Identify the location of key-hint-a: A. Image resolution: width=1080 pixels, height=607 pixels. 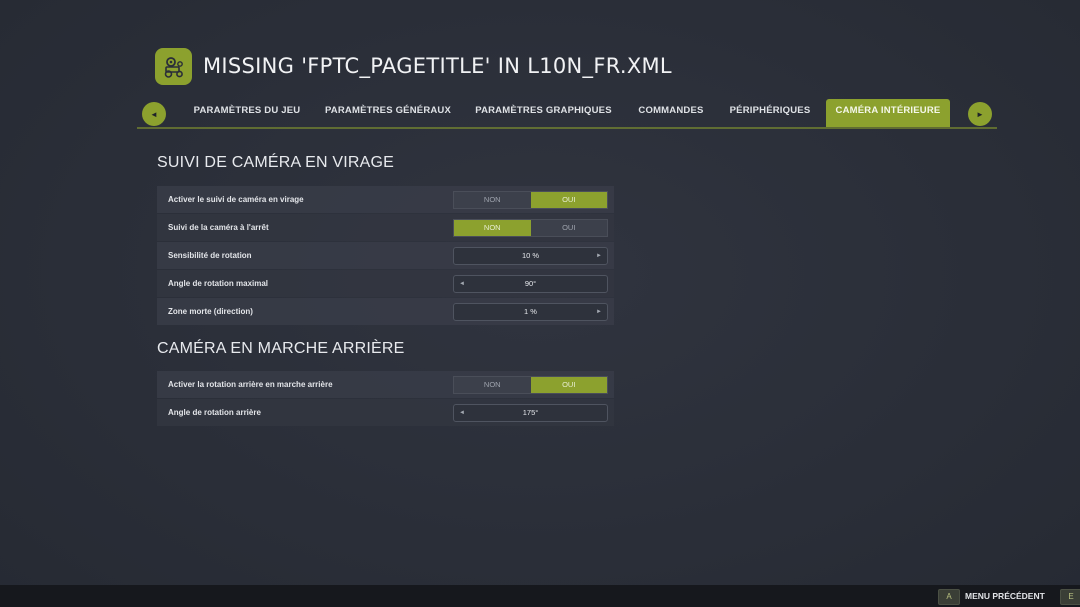
(949, 597).